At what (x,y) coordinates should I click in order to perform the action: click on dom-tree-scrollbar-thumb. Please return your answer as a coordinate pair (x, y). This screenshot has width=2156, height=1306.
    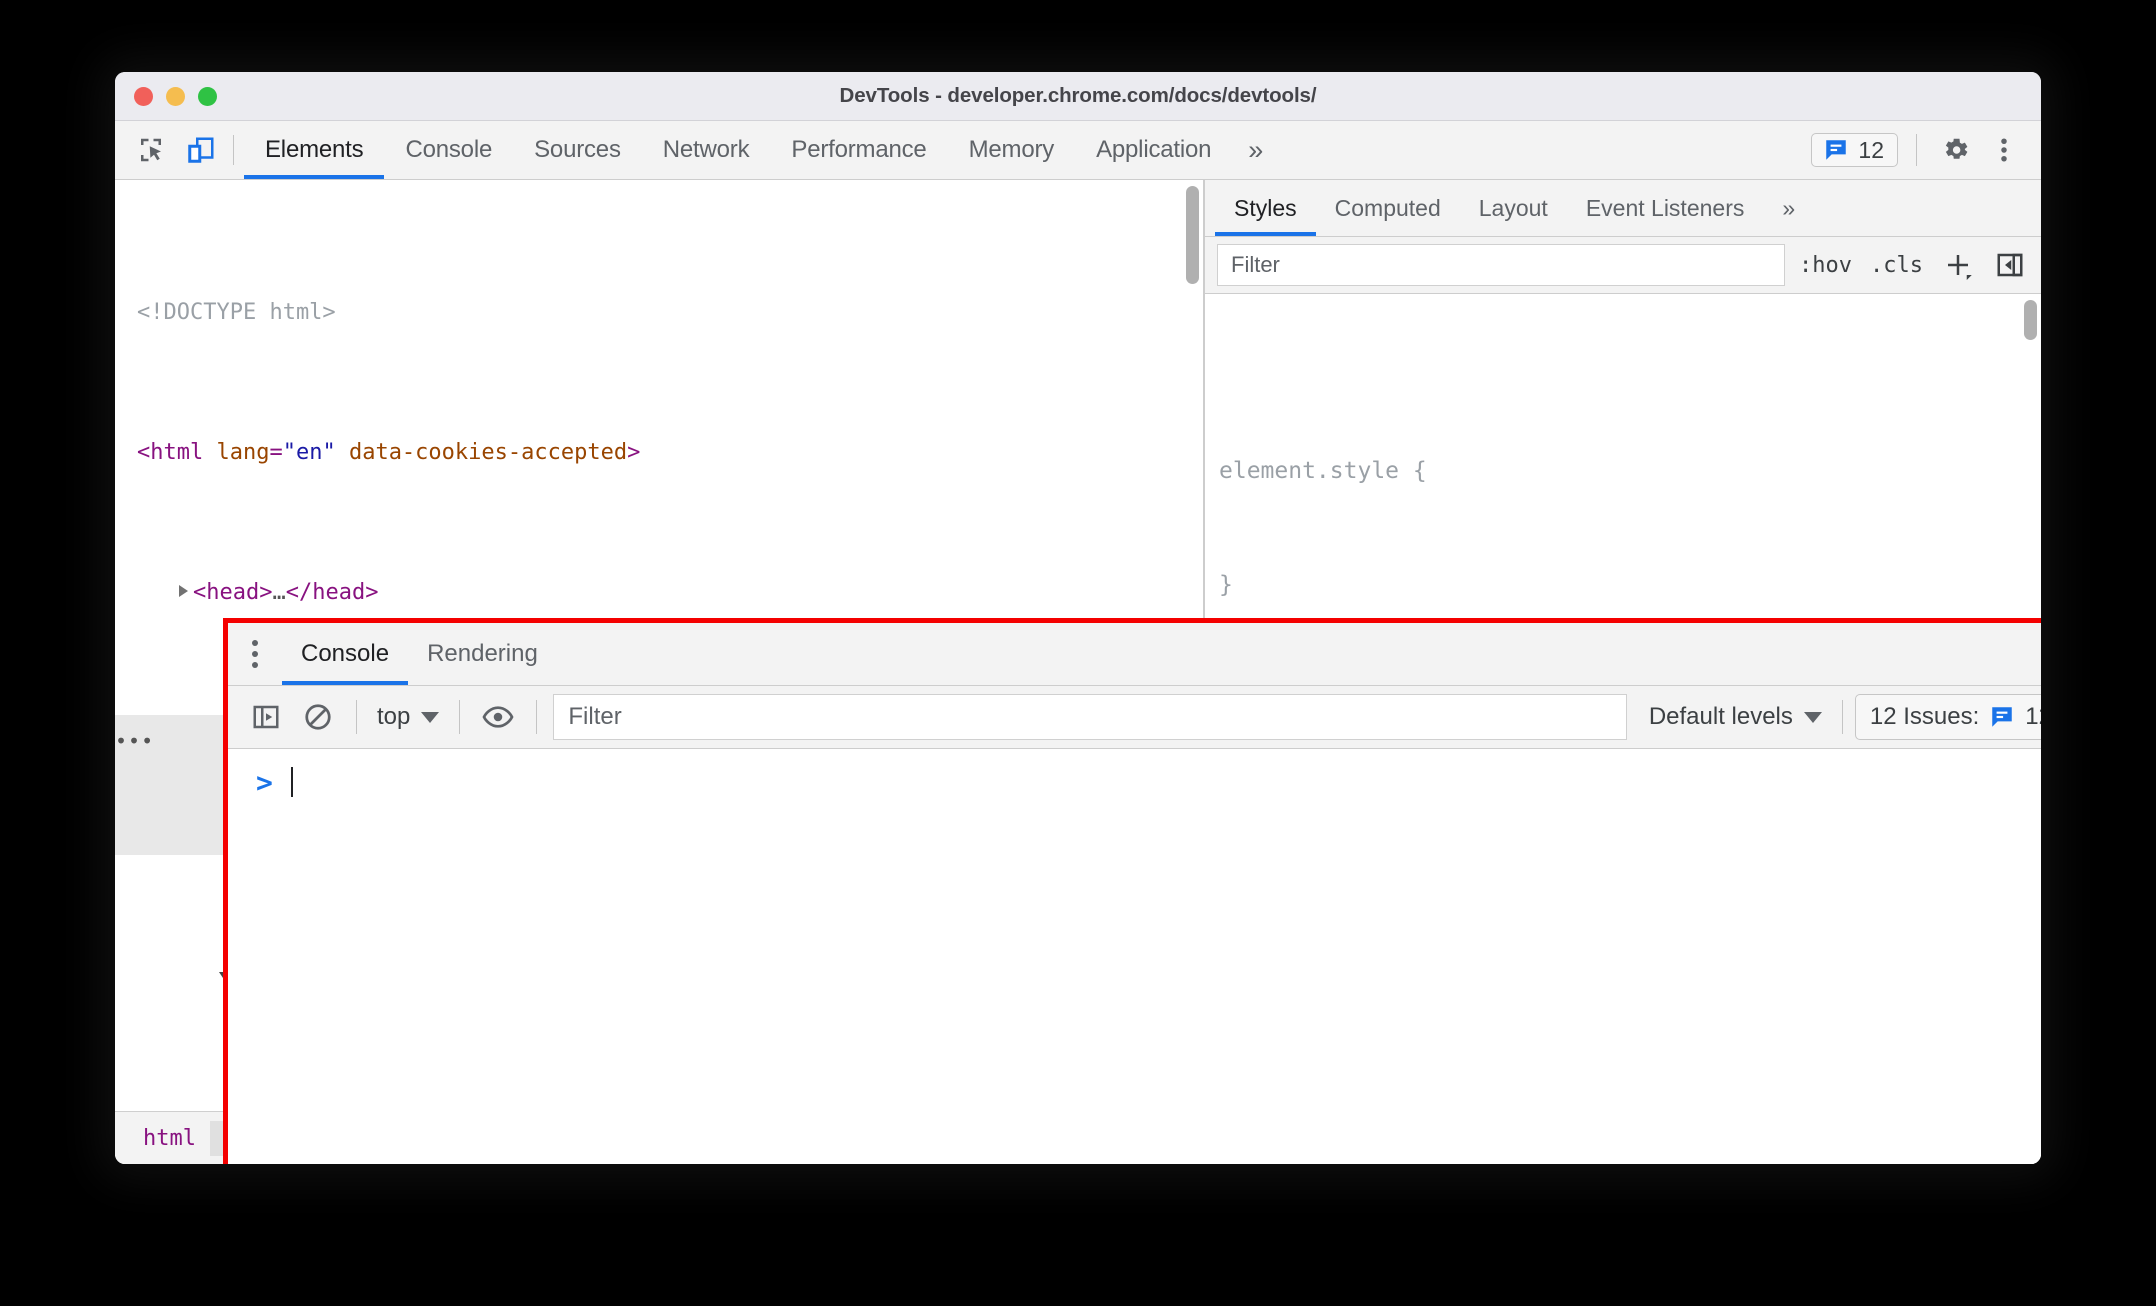
    Looking at the image, I should click on (1192, 235).